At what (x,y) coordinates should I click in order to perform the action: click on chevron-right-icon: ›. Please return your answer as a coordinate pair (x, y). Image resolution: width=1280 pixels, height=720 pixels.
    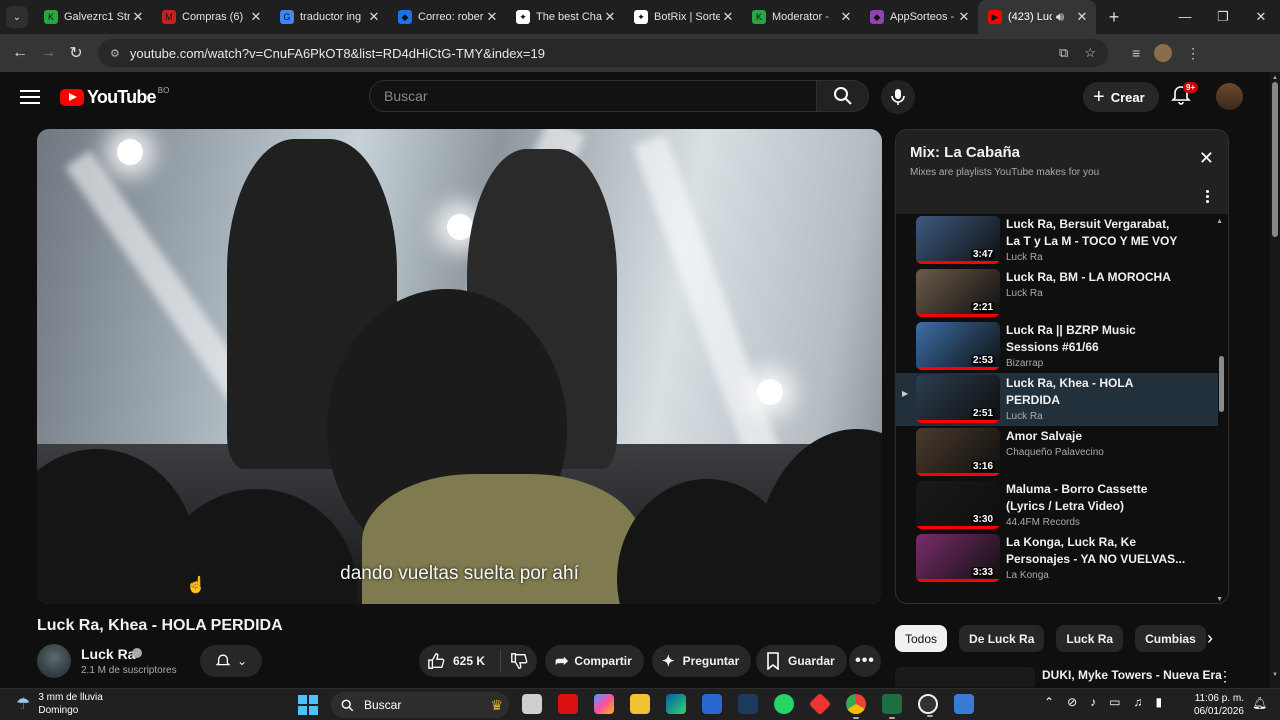
    Looking at the image, I should click on (1210, 638).